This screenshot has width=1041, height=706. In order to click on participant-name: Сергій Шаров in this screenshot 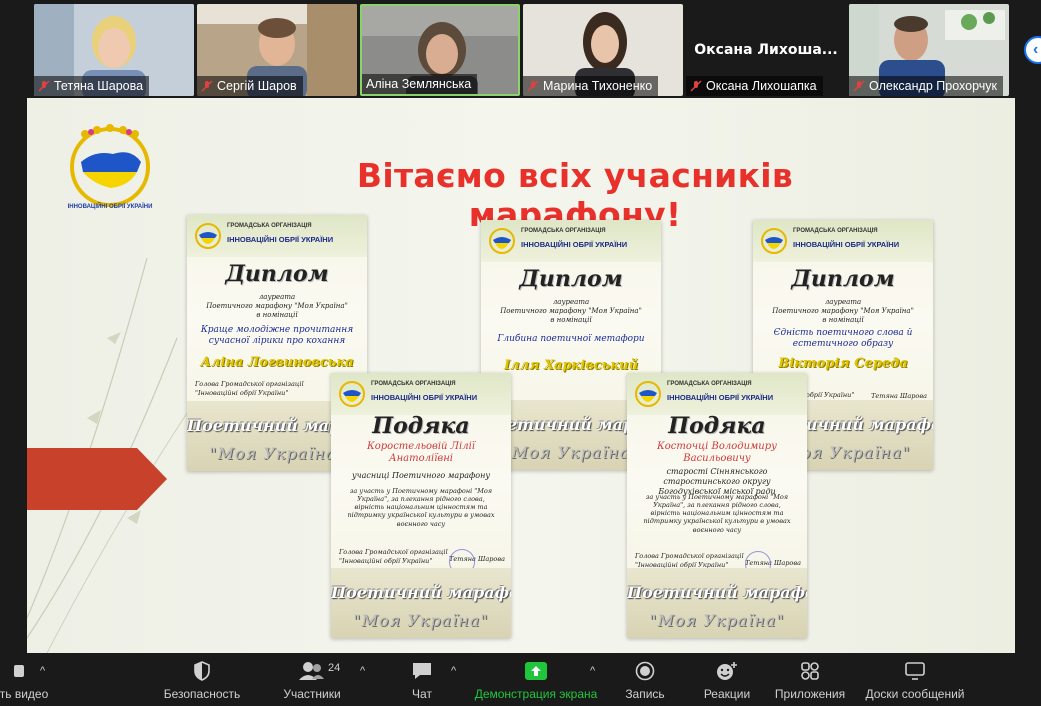, I will do `click(257, 86)`.